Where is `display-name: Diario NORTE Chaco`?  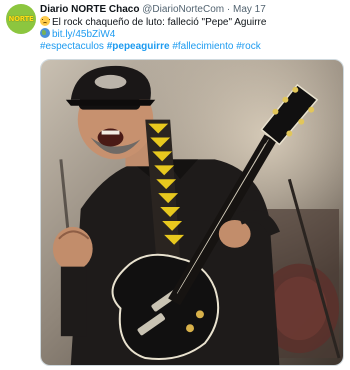
display-name: Diario NORTE Chaco is located at coordinates (89, 9).